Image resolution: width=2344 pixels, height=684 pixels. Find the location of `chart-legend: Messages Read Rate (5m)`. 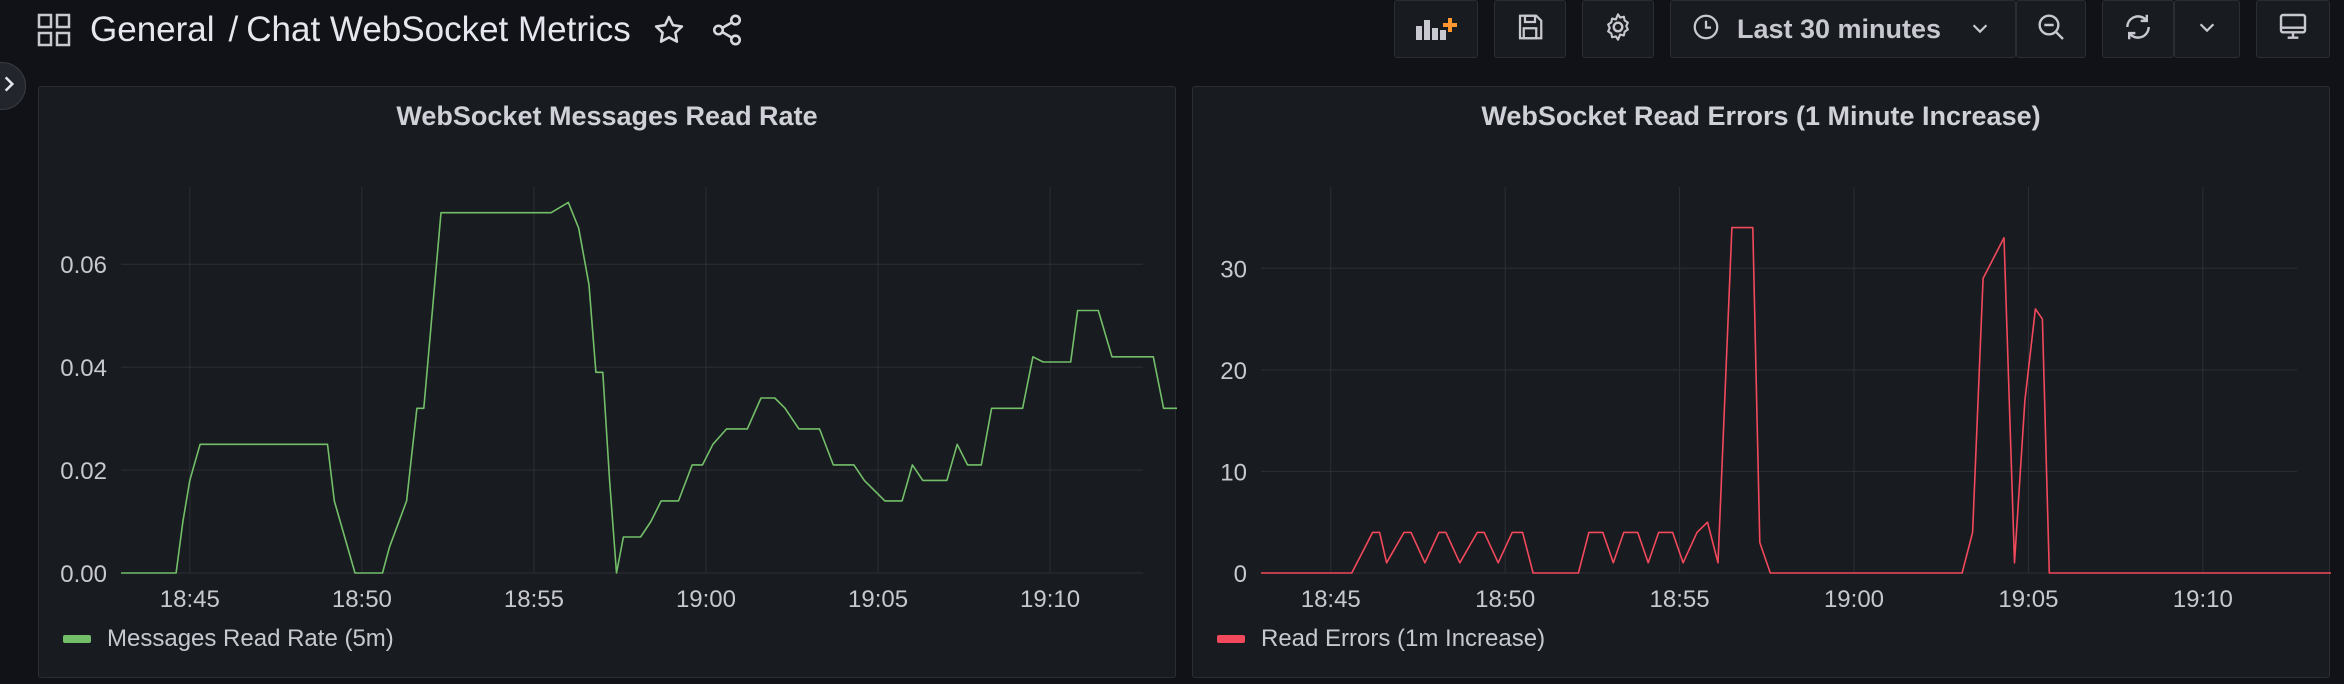

chart-legend: Messages Read Rate (5m) is located at coordinates (228, 639).